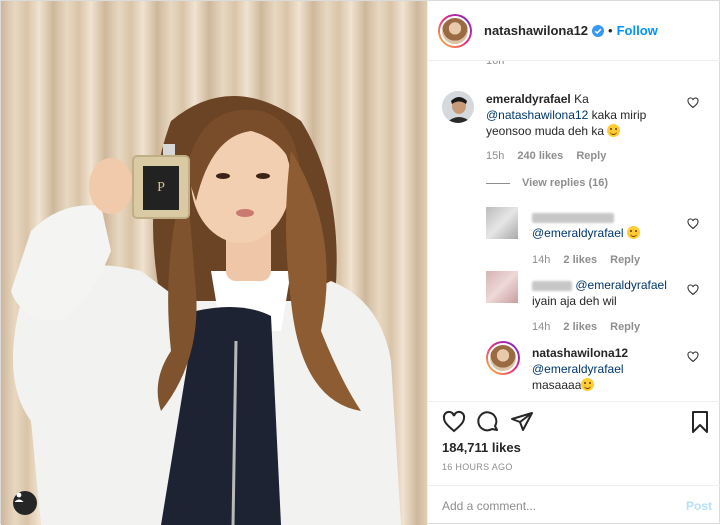  I want to click on reply-text: iyain aja deh wil, so click(574, 301).